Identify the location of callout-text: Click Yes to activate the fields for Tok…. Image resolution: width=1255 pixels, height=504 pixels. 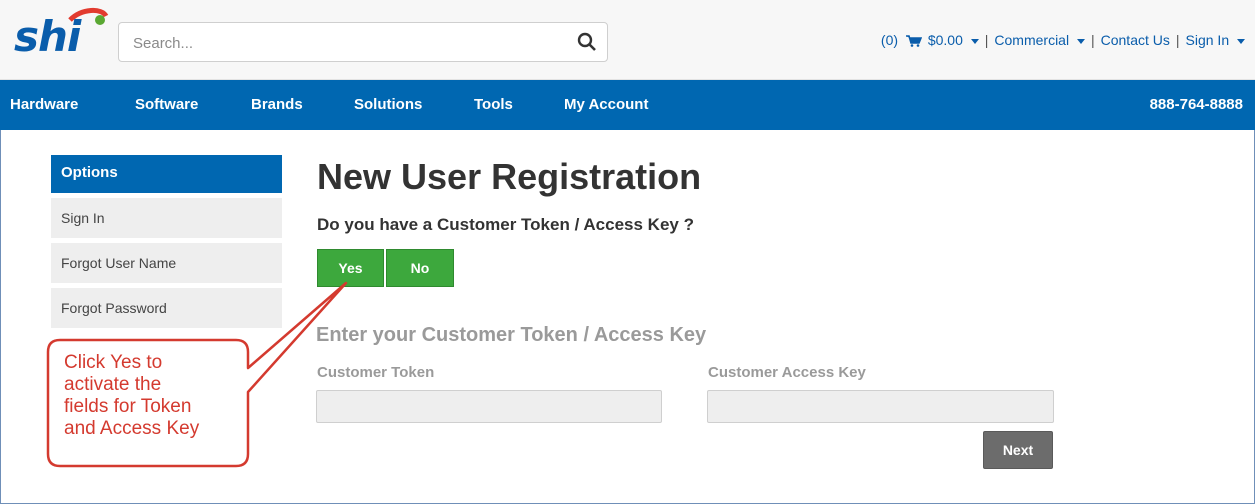
(164, 396).